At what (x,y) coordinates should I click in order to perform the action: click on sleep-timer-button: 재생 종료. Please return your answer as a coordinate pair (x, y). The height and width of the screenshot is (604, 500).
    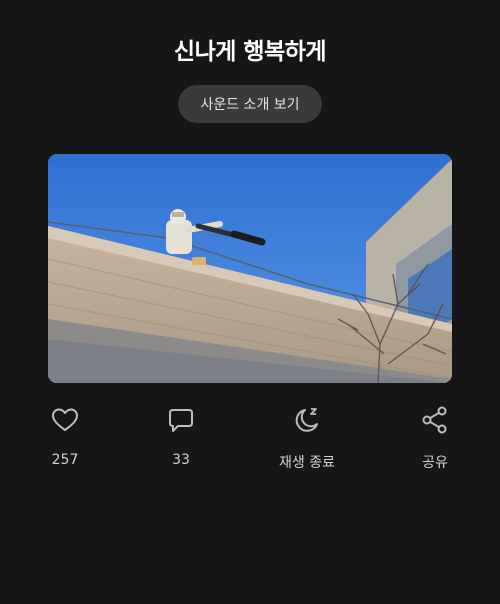
    Looking at the image, I should click on (307, 438).